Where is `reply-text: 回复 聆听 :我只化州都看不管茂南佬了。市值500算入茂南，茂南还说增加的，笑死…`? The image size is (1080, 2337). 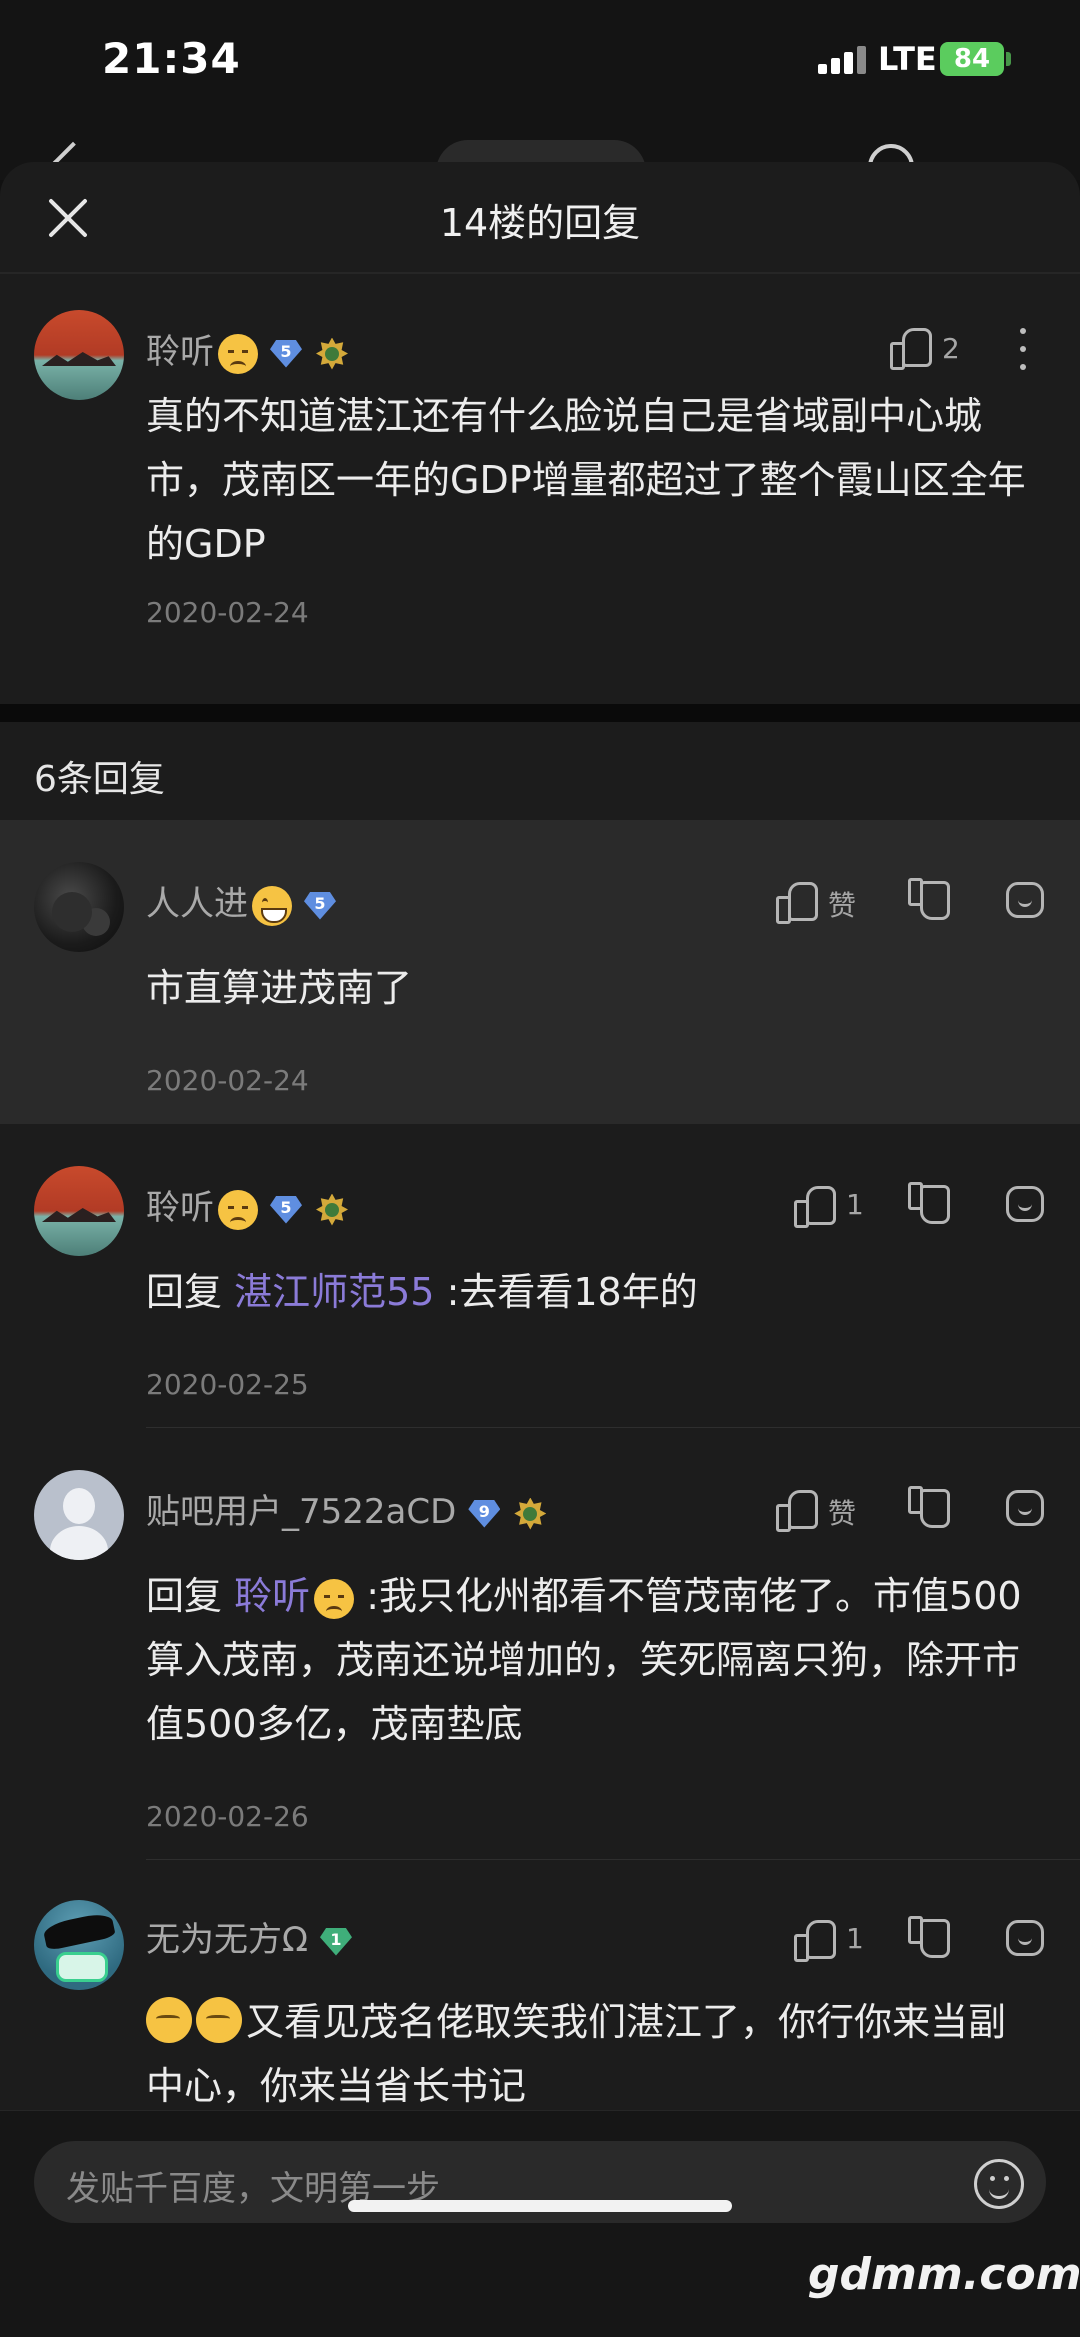
reply-text: 回复 聆听 :我只化州都看不管茂南佬了。市值500算入茂南，茂南还说增加的，笑死… is located at coordinates (584, 1660).